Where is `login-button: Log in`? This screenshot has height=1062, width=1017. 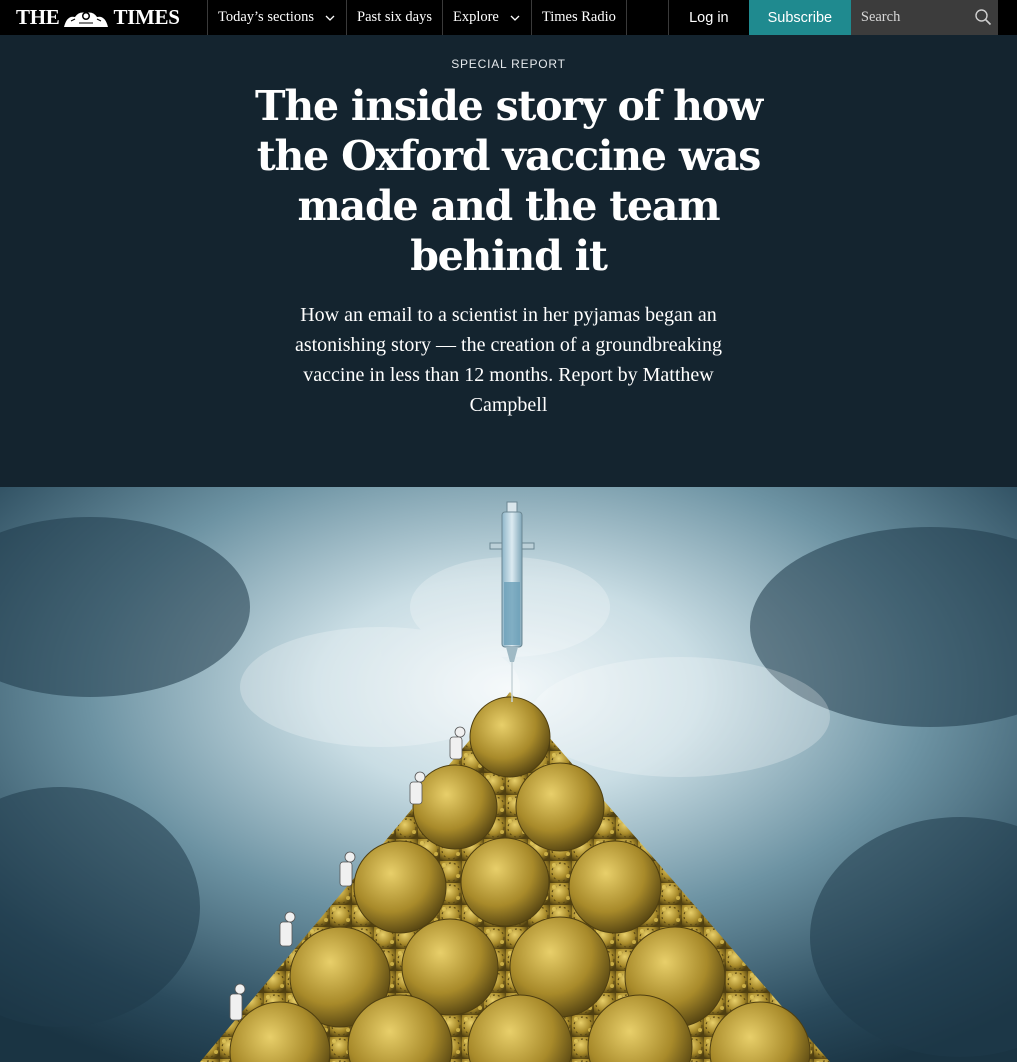 login-button: Log in is located at coordinates (709, 17).